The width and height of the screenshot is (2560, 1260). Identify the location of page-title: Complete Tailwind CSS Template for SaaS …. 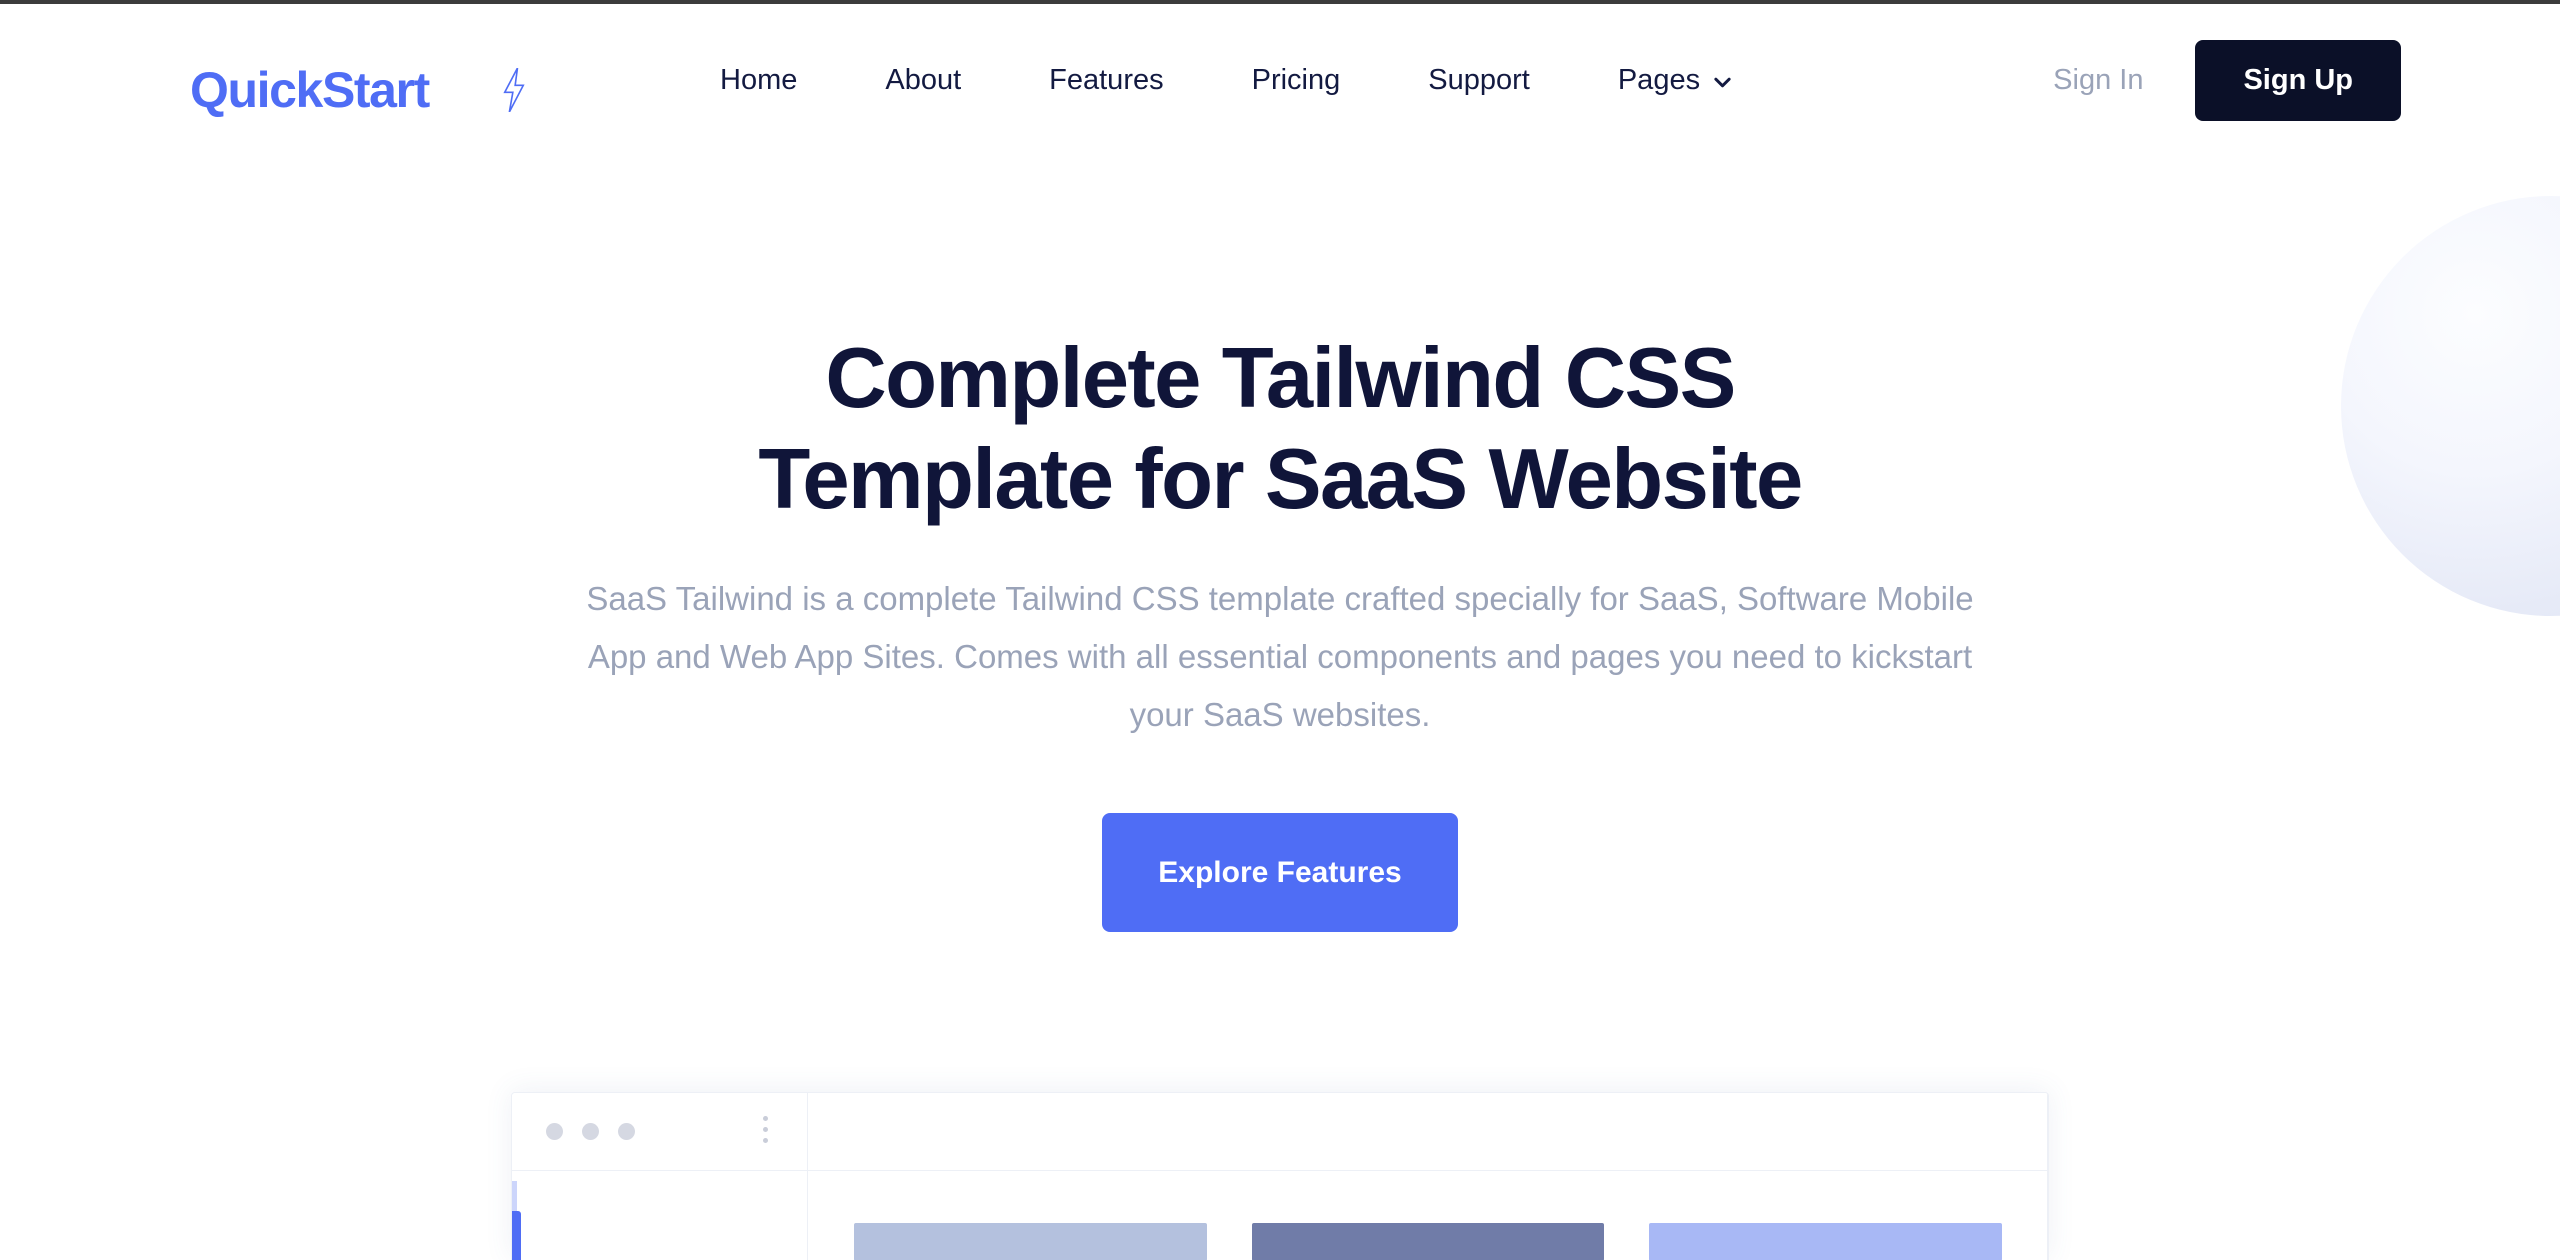
(1280, 429).